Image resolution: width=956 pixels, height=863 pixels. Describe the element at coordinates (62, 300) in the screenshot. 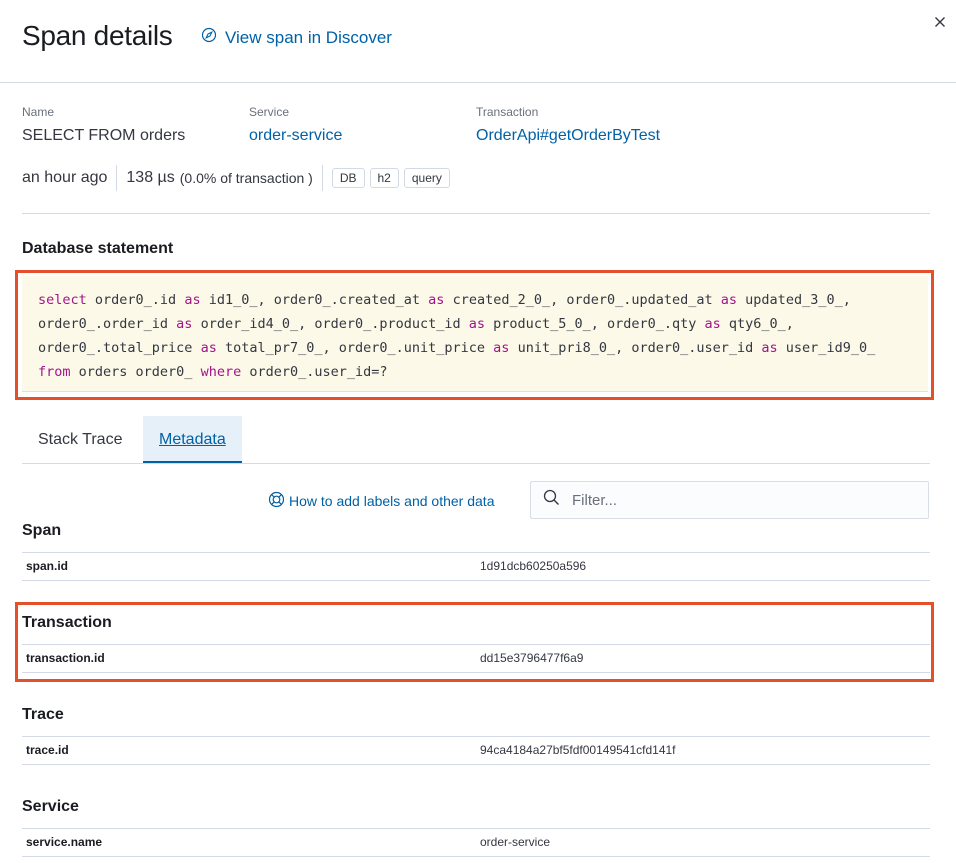

I see `sql-keyword: select` at that location.